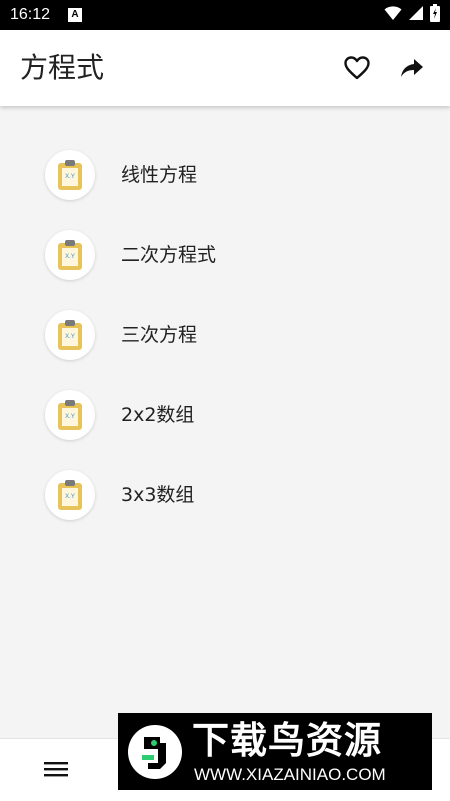  What do you see at coordinates (290, 774) in the screenshot?
I see `watermark-url: WWW.XIAZAINIAO.COM` at bounding box center [290, 774].